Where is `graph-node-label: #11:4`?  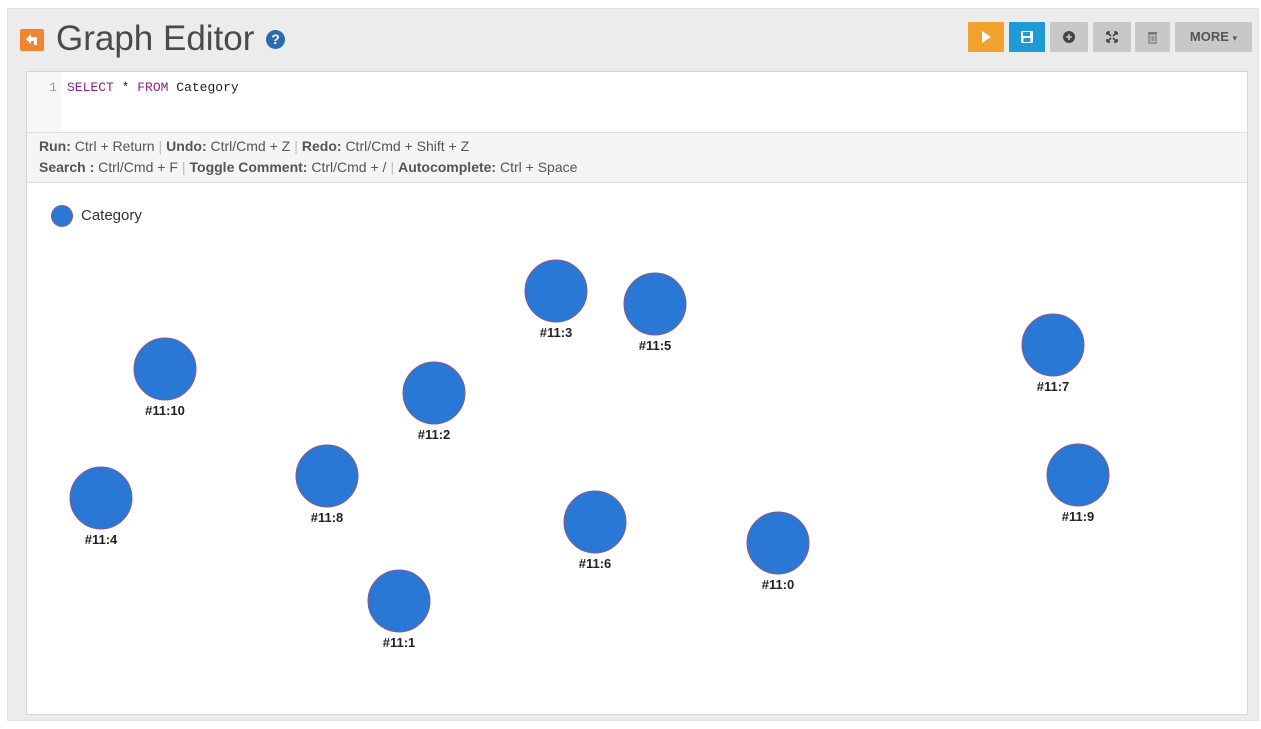 graph-node-label: #11:4 is located at coordinates (101, 539).